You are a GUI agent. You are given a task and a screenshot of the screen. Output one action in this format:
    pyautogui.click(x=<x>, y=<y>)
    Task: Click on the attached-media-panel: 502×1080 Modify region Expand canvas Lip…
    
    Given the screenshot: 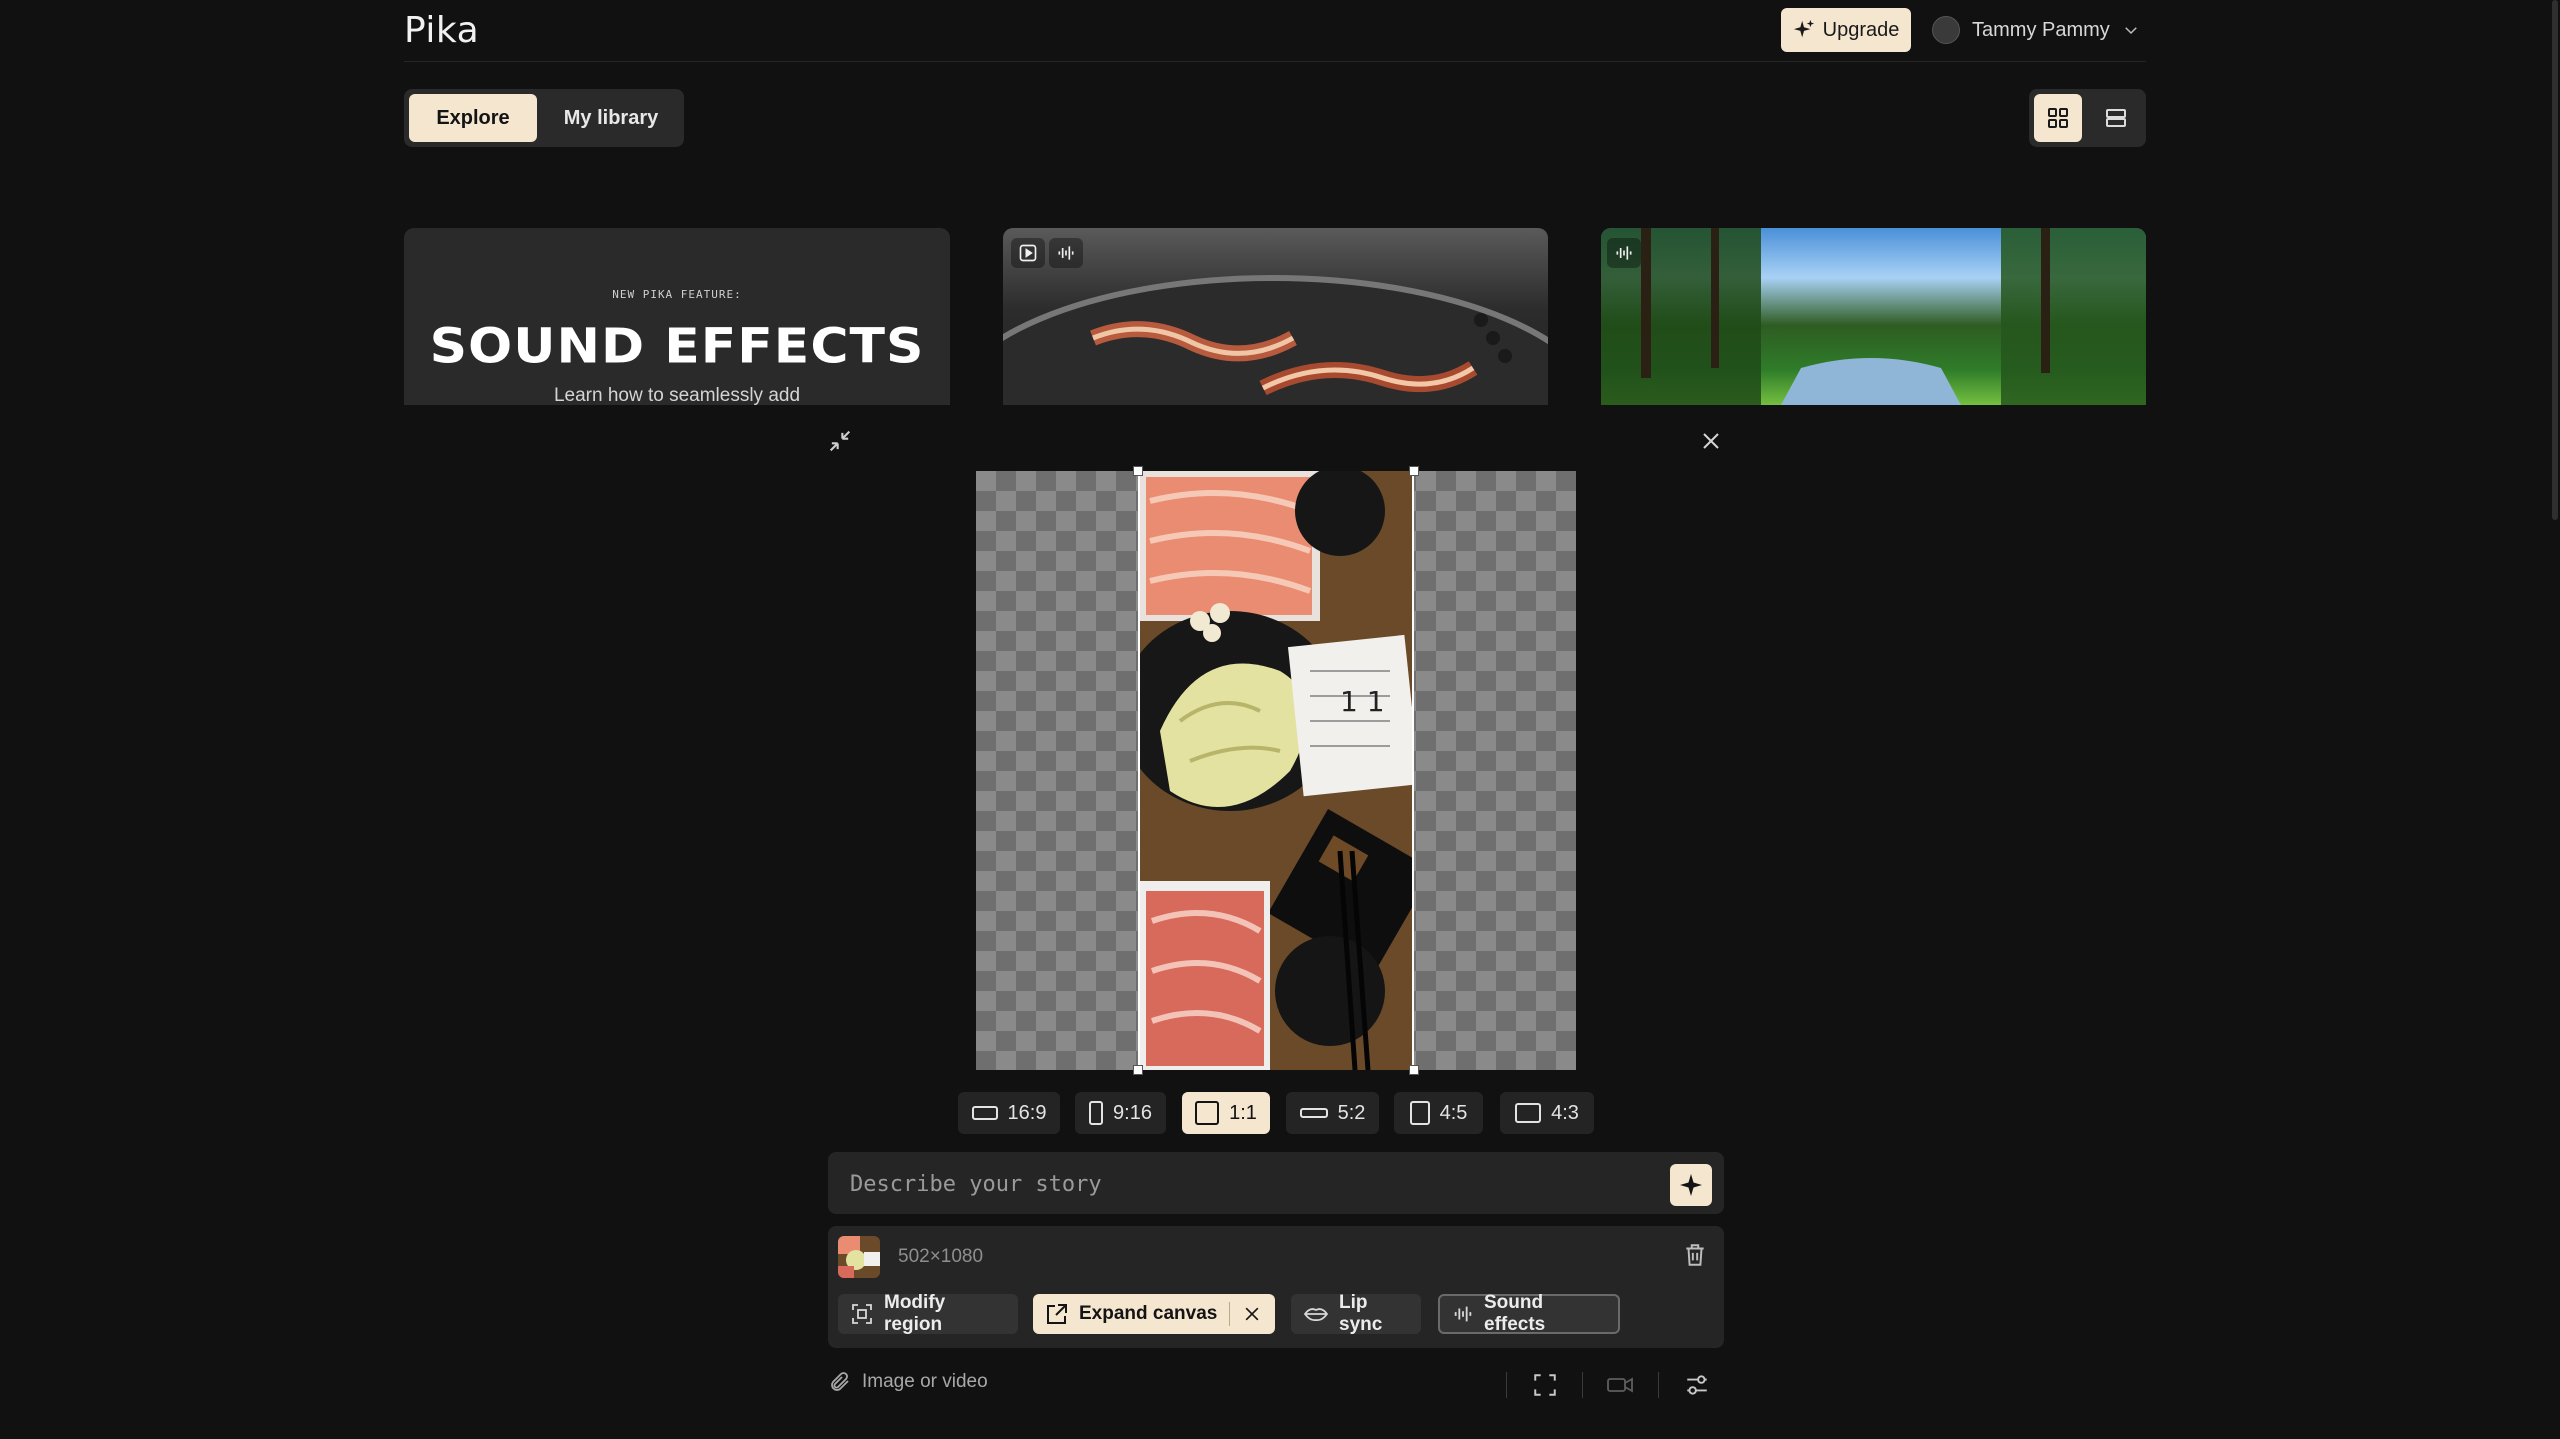 What is the action you would take?
    pyautogui.click(x=1276, y=1287)
    